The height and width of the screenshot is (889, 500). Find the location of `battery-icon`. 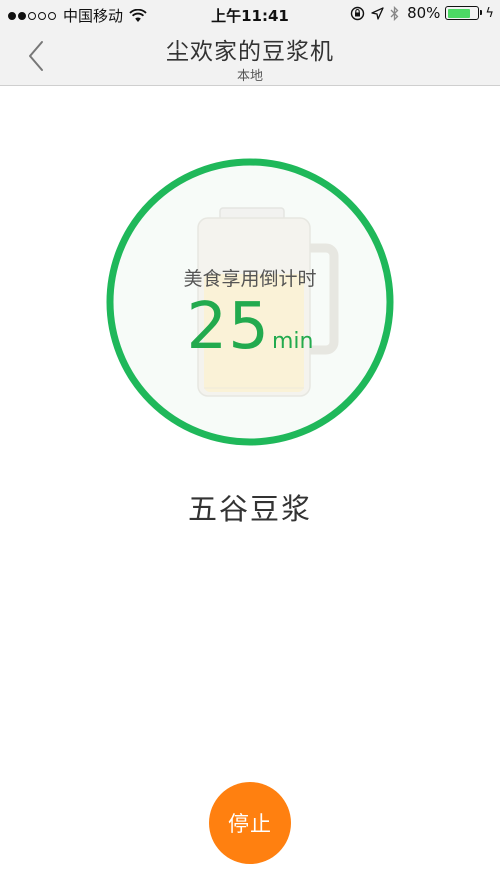

battery-icon is located at coordinates (464, 13).